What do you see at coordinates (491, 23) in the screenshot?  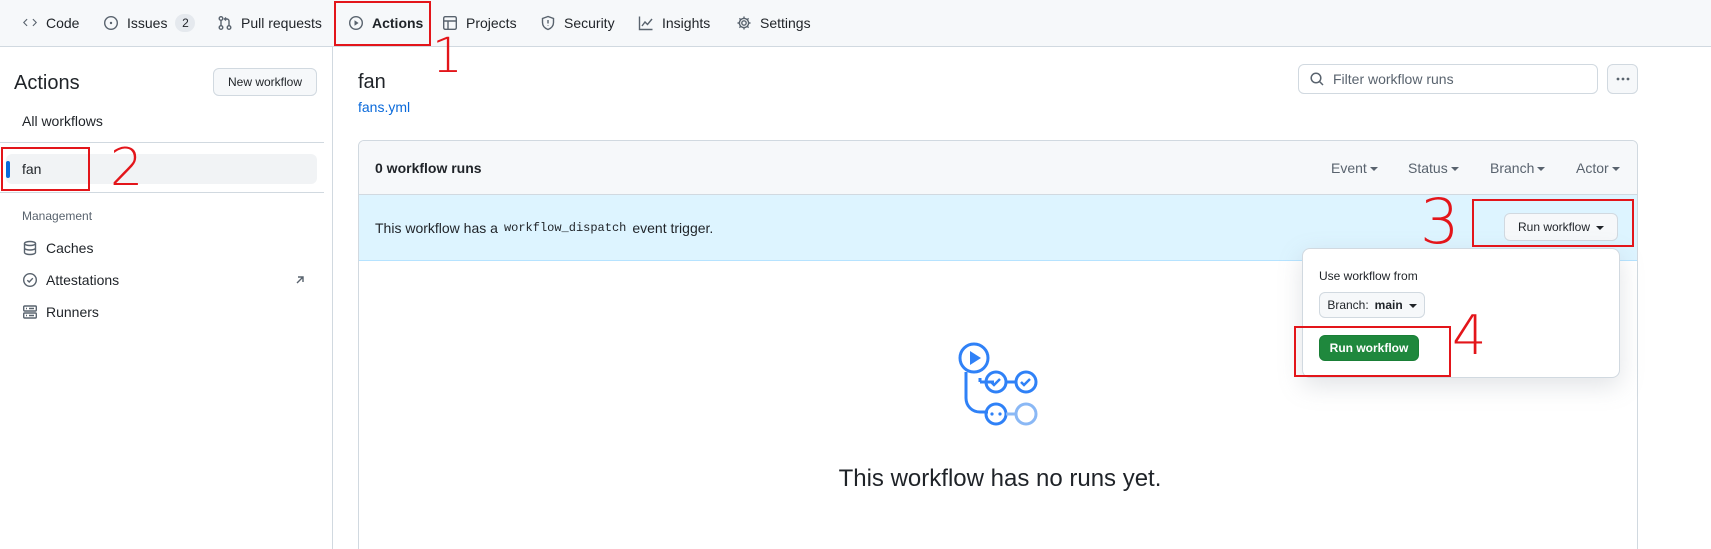 I see `tab-label: Projects` at bounding box center [491, 23].